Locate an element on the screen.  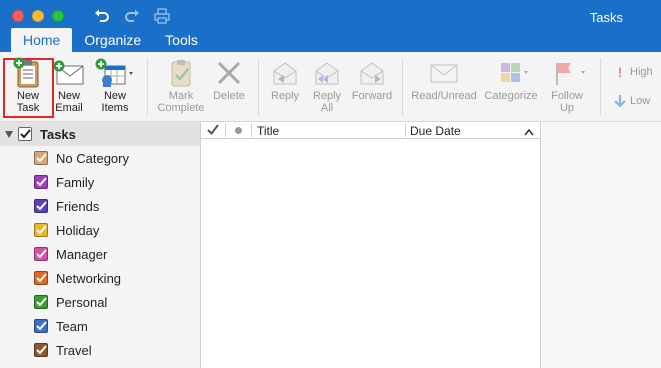
category-label: Networking is located at coordinates (89, 278).